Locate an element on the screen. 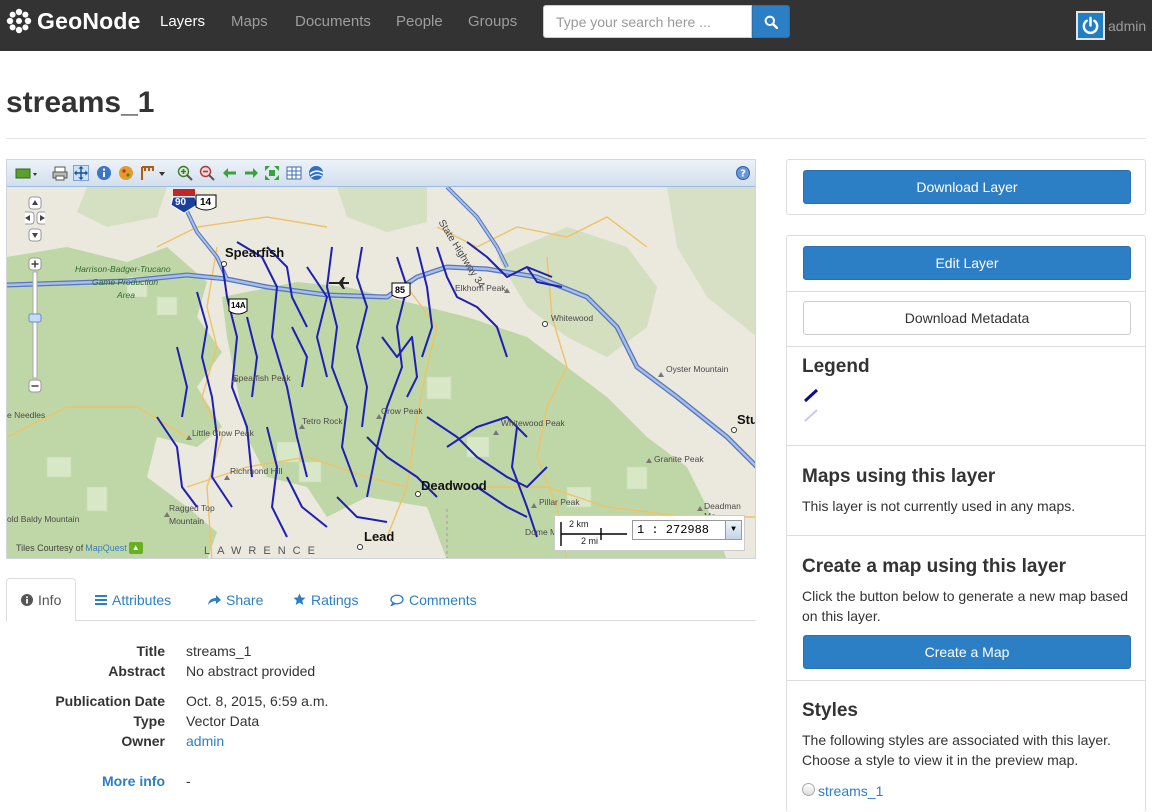 Image resolution: width=1152 pixels, height=812 pixels. forward-icon is located at coordinates (251, 173).